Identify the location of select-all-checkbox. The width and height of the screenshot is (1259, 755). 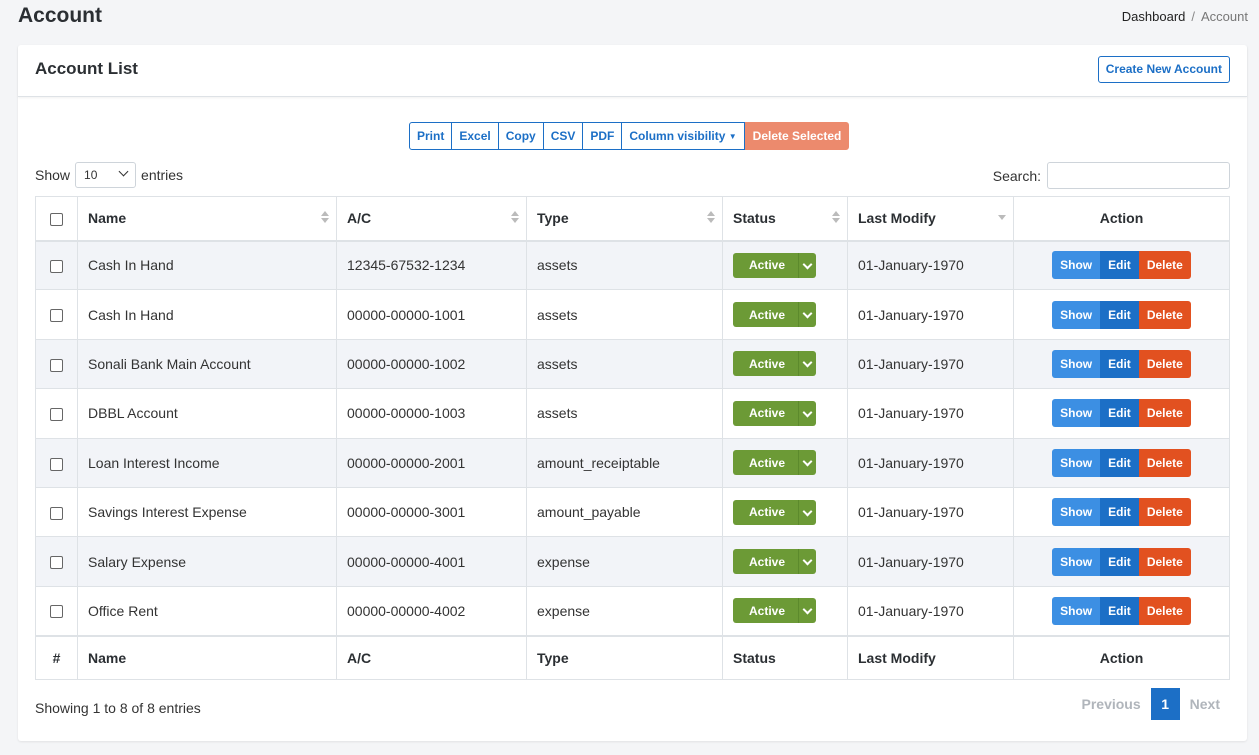
(56, 220).